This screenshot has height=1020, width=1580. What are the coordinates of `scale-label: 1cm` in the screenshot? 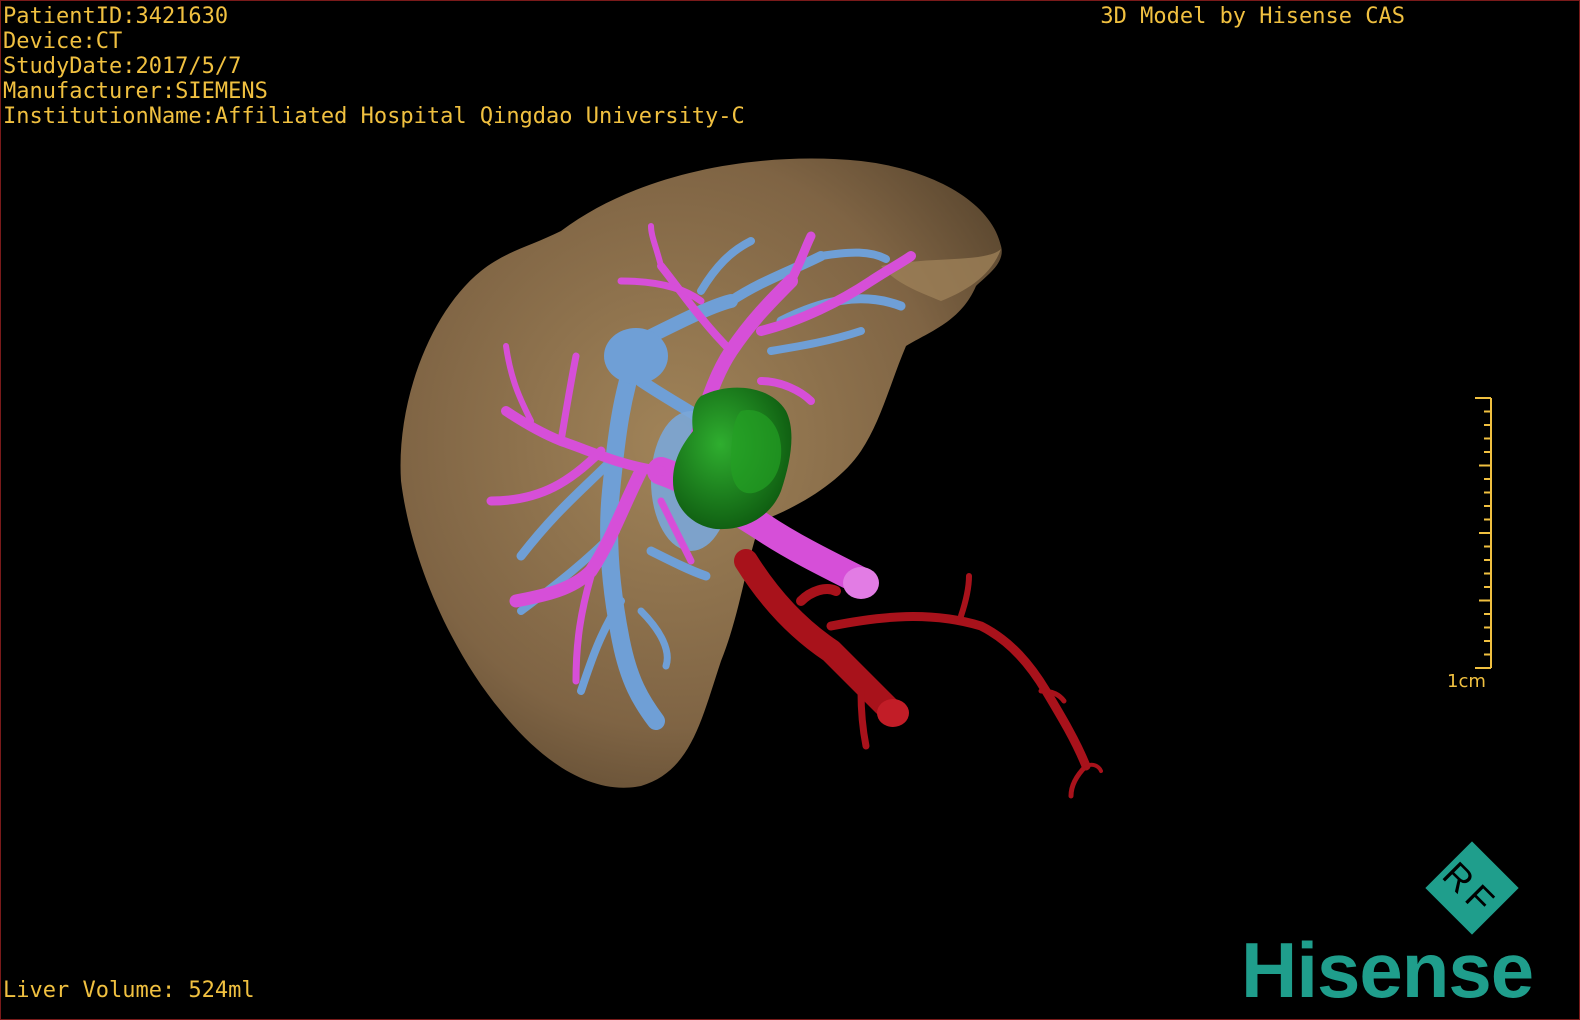 It's located at (1466, 681).